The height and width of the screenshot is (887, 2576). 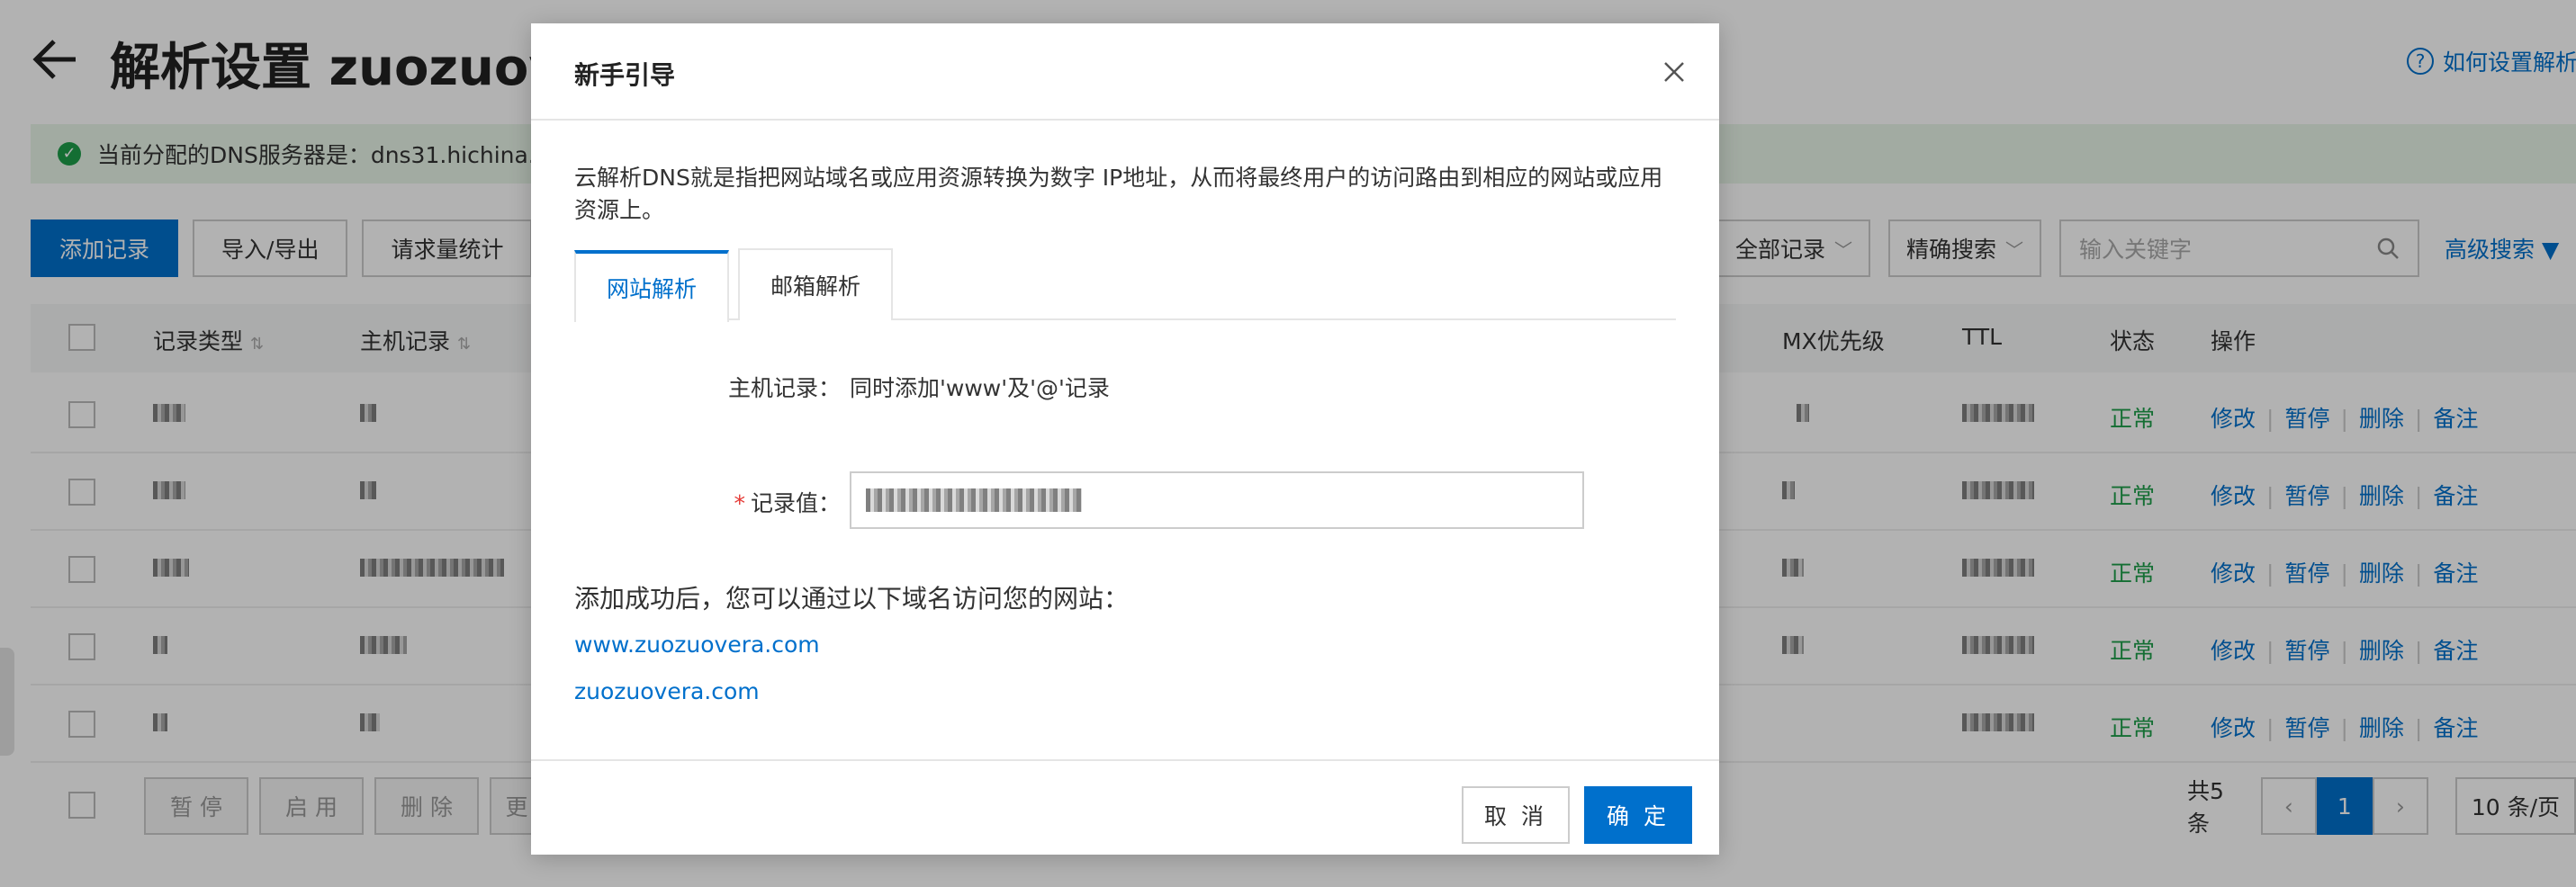 What do you see at coordinates (1217, 500) in the screenshot?
I see `record-value-input` at bounding box center [1217, 500].